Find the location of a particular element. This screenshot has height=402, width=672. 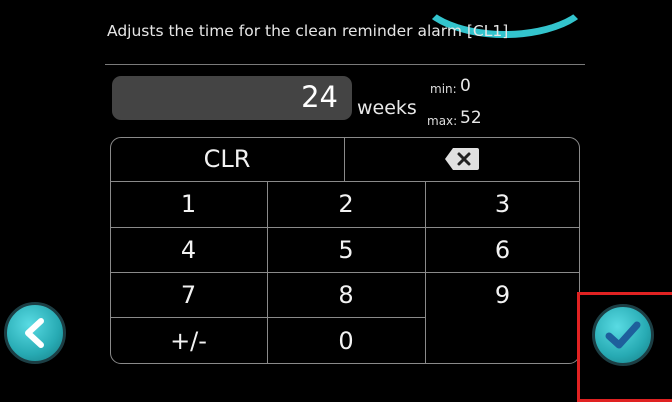

value-text: 24 is located at coordinates (319, 97).